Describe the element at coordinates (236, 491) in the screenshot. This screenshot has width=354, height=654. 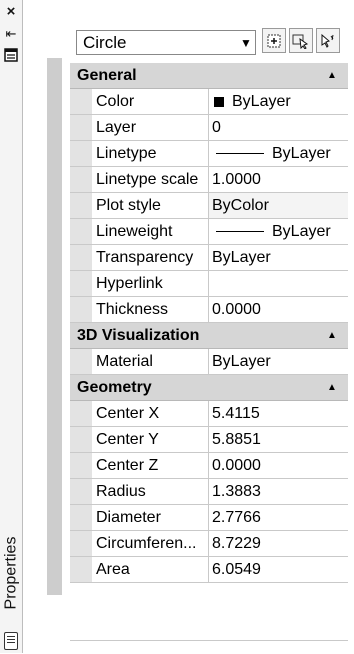
I see `property-value-text: 1.3883` at that location.